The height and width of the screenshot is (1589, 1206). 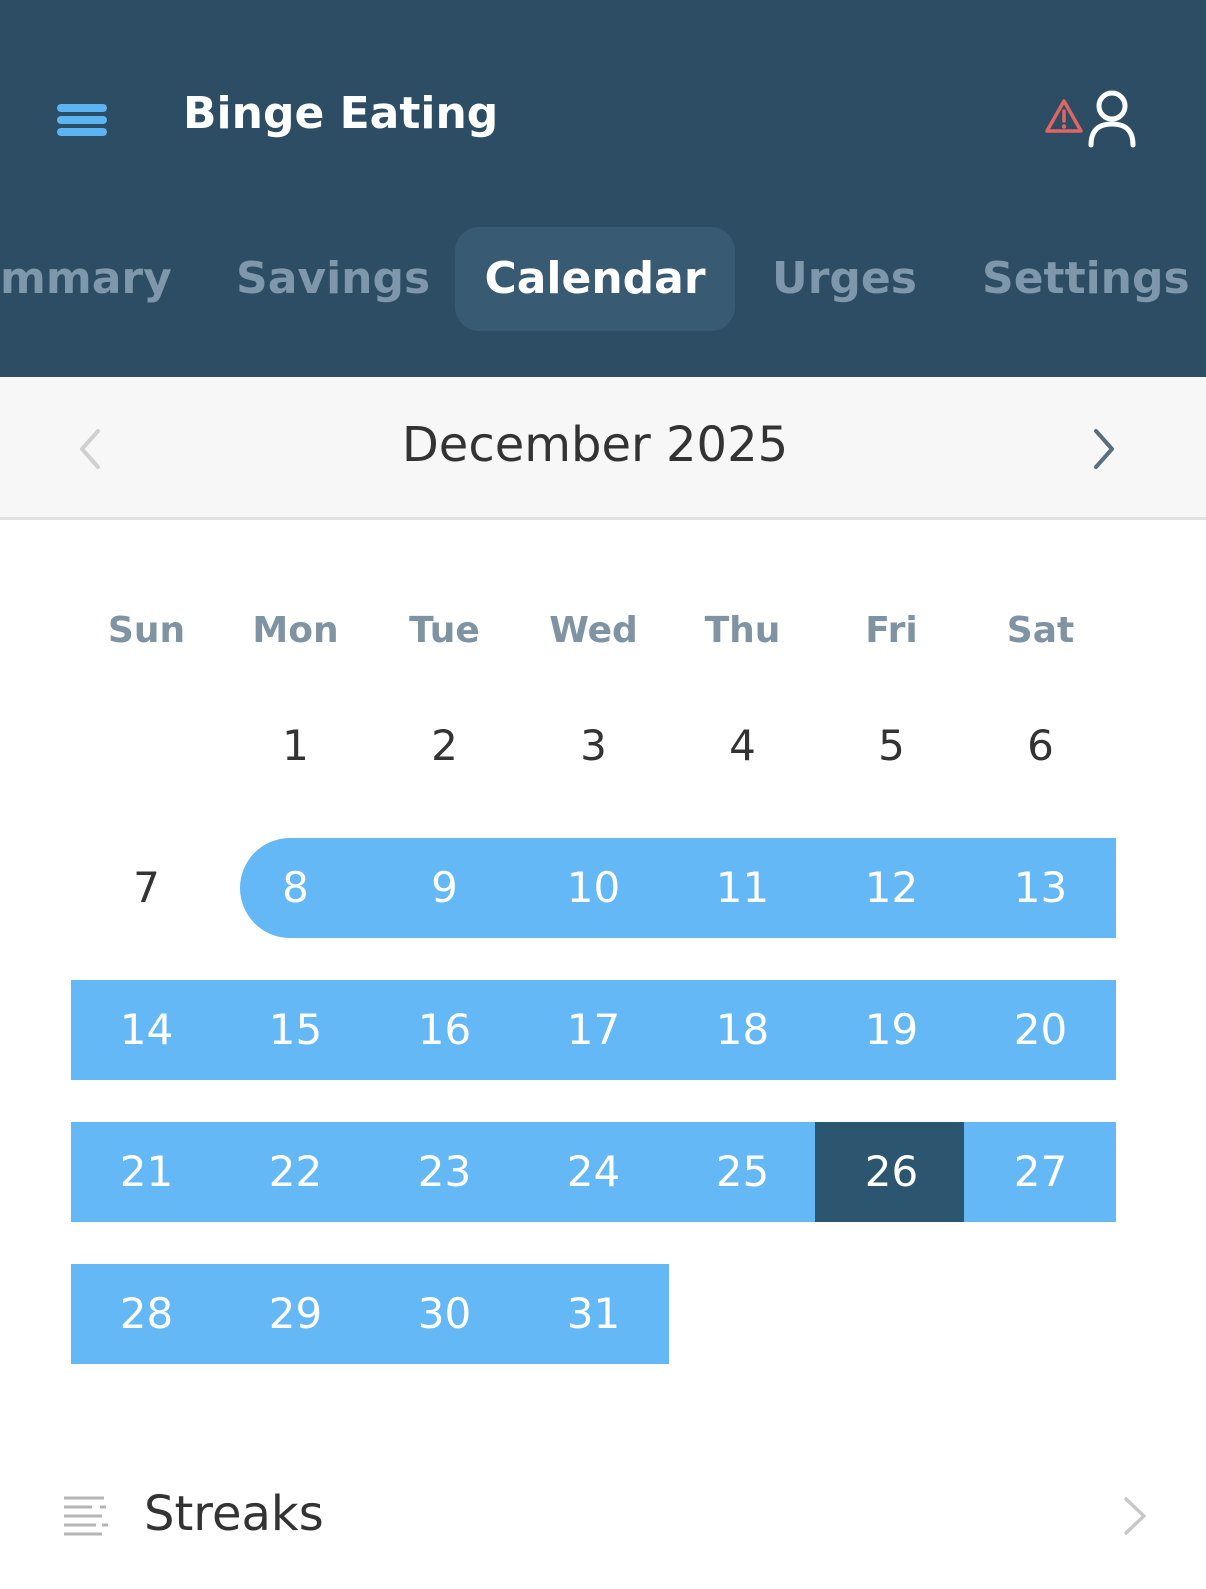 I want to click on tab-calendar: Calendar, so click(x=595, y=279).